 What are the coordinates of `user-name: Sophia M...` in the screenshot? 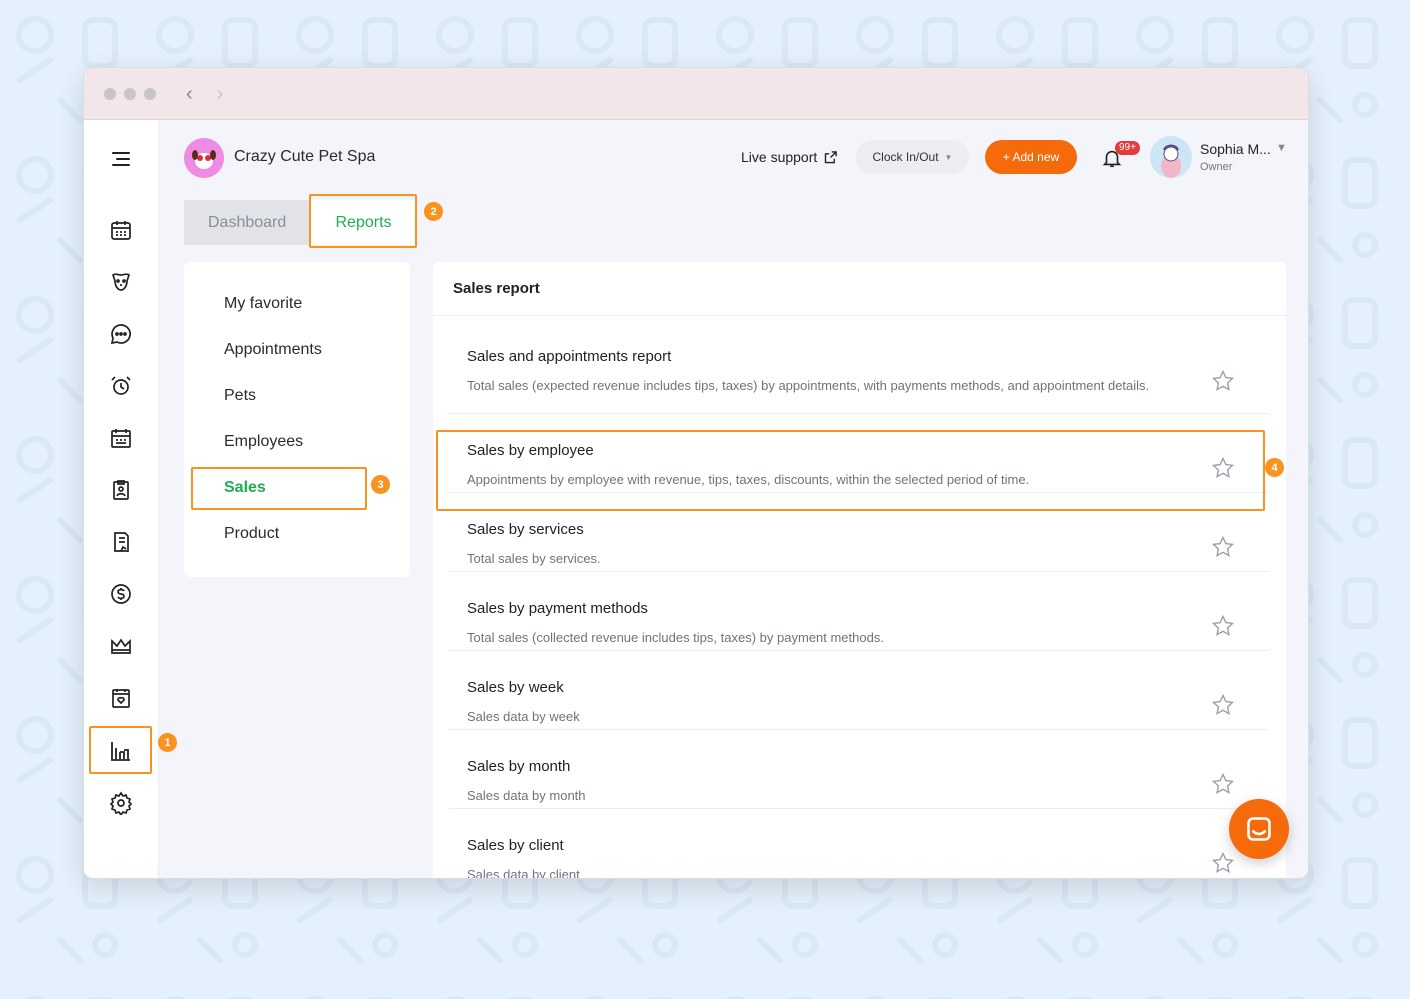 It's located at (1235, 149).